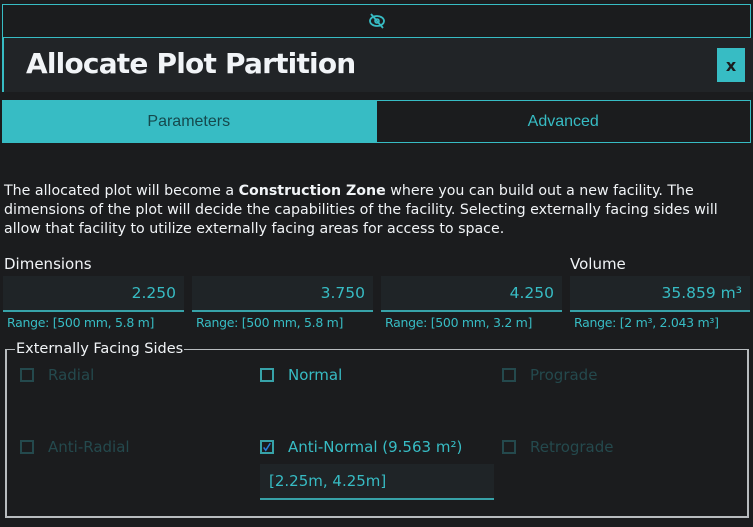 The height and width of the screenshot is (527, 753). I want to click on dimension-y-range: Range: [500 mm, 5.8 m], so click(270, 322).